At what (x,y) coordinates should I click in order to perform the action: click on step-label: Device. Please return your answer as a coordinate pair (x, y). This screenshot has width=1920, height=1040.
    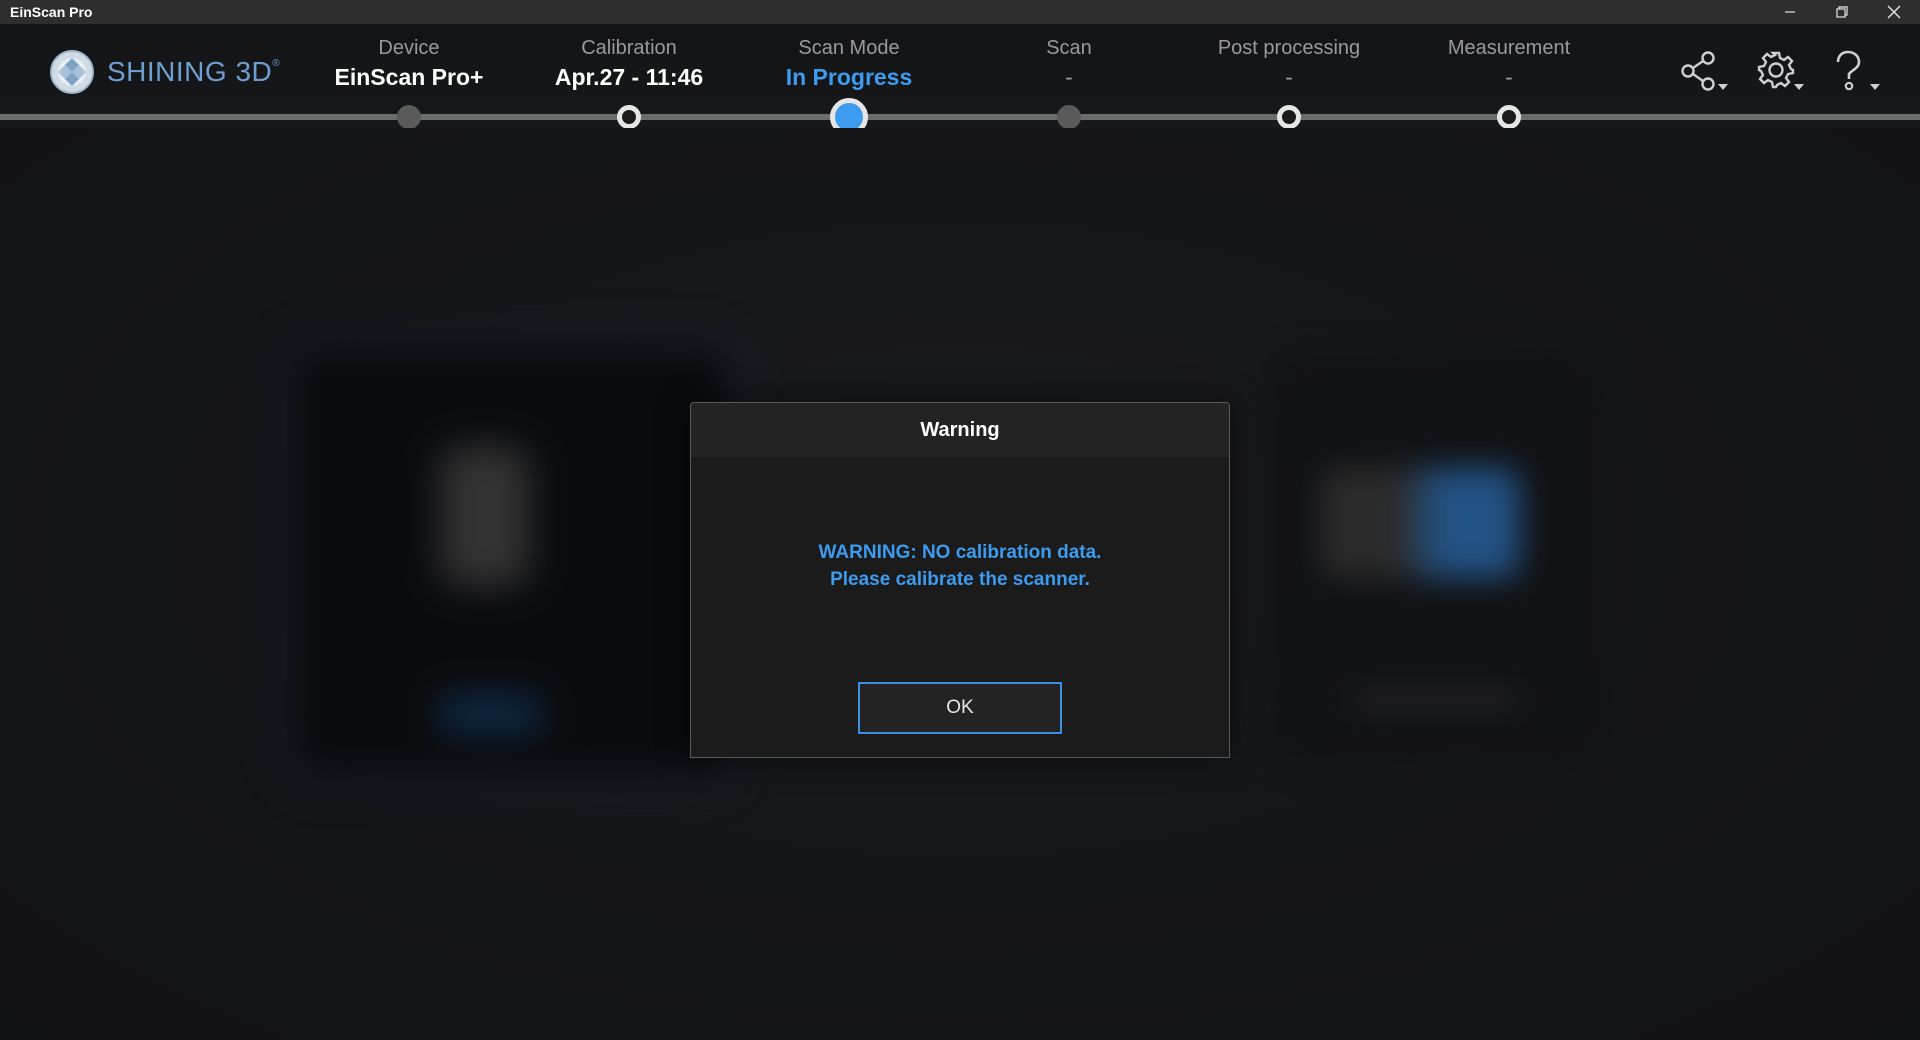
    Looking at the image, I should click on (409, 48).